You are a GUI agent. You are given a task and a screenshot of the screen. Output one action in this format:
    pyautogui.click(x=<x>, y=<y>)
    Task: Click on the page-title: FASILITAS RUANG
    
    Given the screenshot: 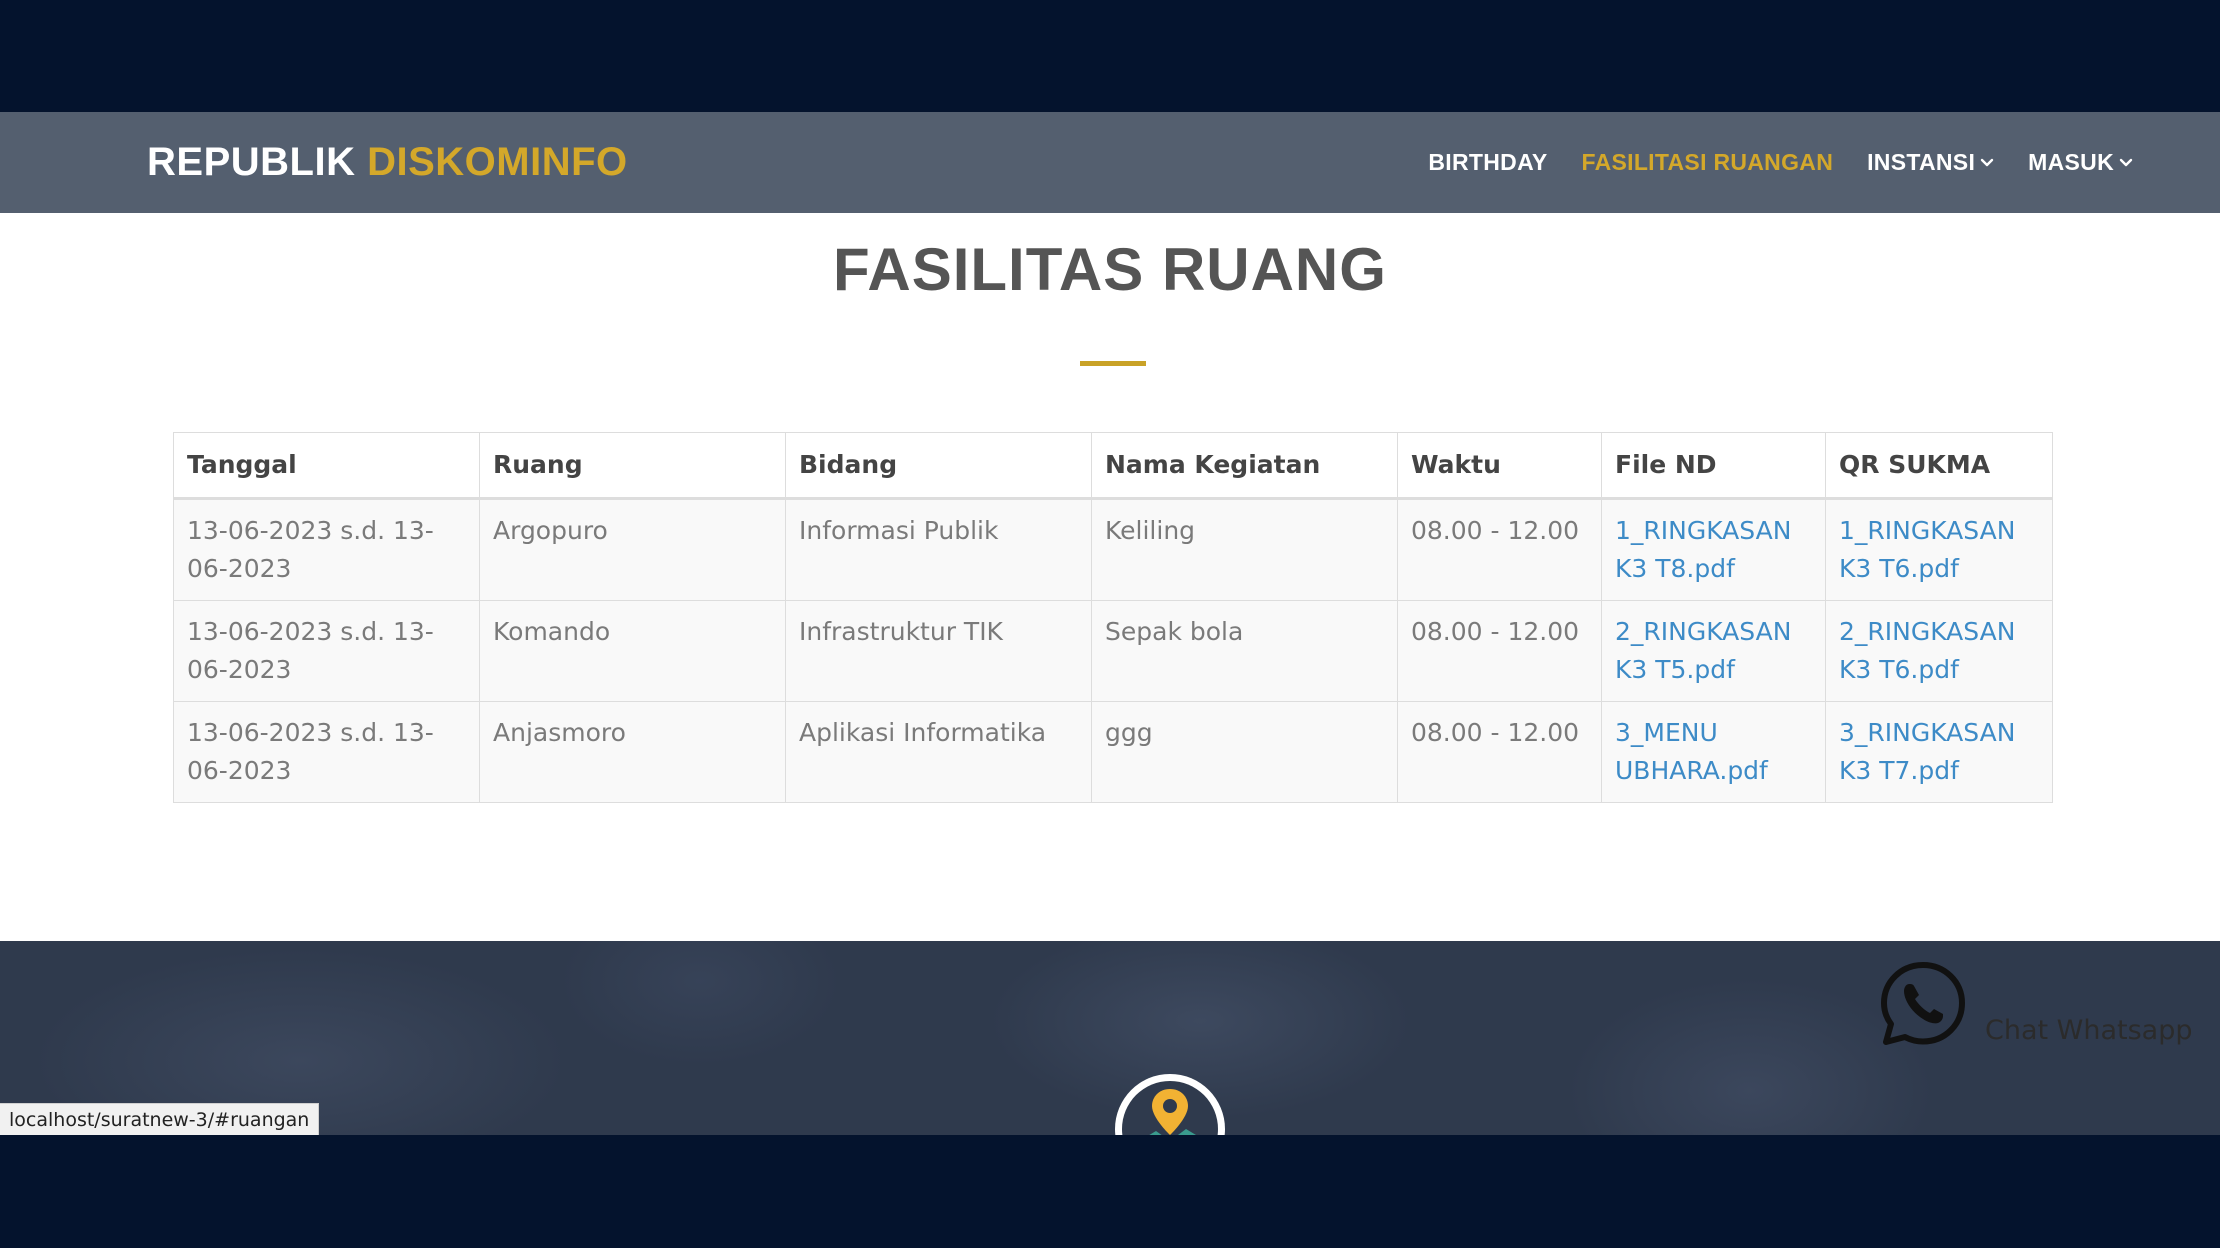 What is the action you would take?
    pyautogui.click(x=1110, y=269)
    